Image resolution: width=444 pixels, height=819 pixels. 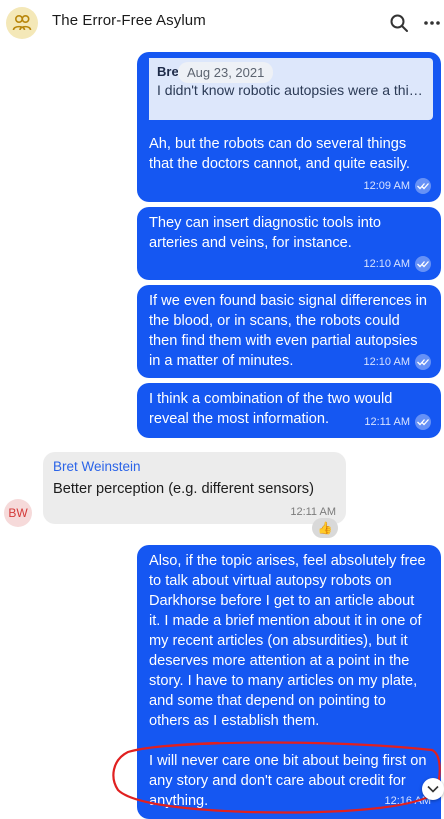 I want to click on scroll-to-bottom-button, so click(x=433, y=789).